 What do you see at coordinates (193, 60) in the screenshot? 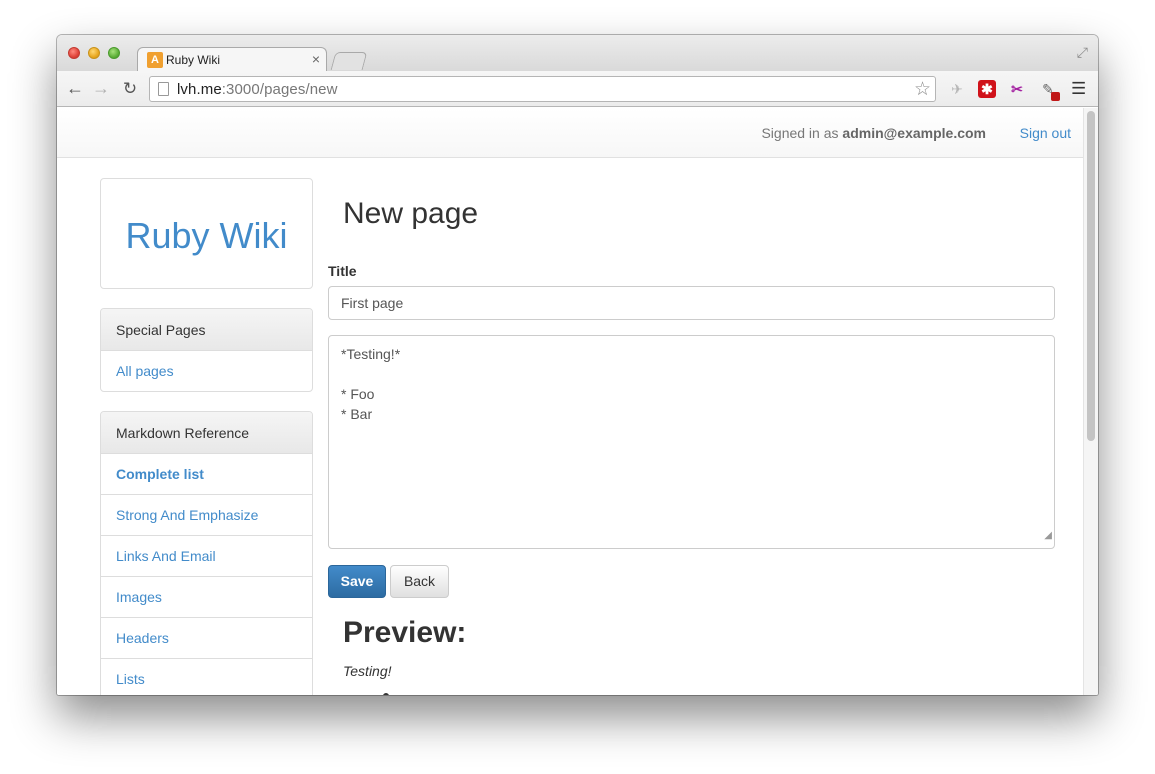
I see `tab-title: Ruby Wiki` at bounding box center [193, 60].